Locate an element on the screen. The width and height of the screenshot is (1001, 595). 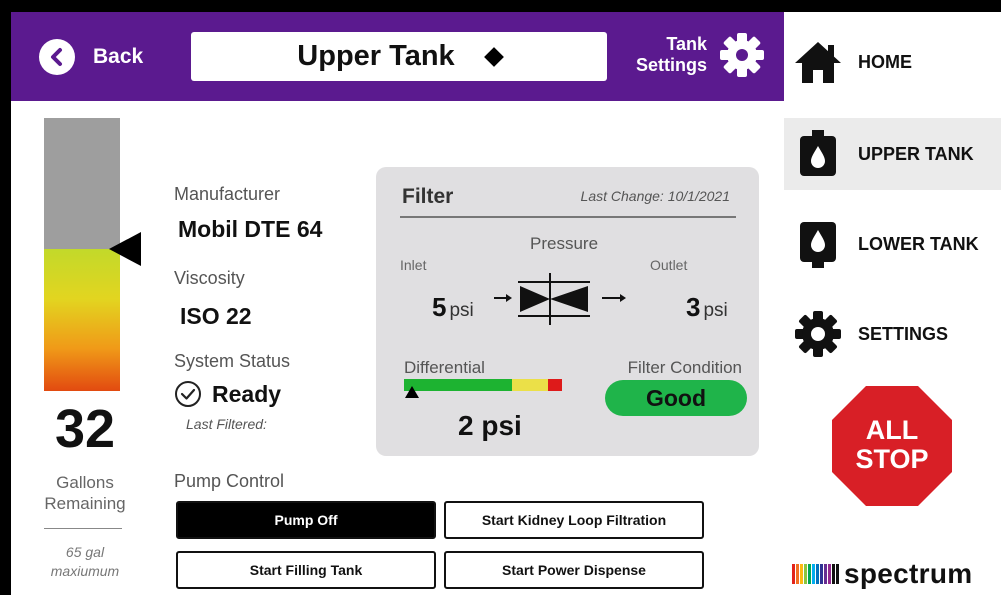
nav-item-label: HOME is located at coordinates (885, 61).